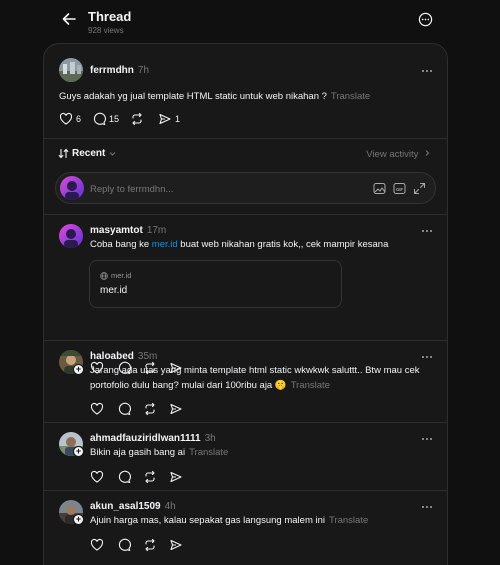 The image size is (500, 565). I want to click on view-activity-link: View activity, so click(398, 154).